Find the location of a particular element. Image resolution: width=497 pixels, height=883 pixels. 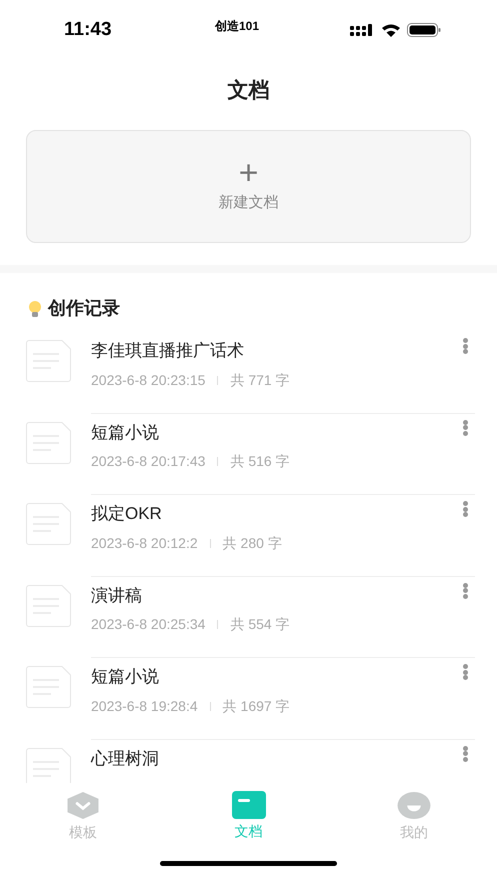

new-document-button: + 新建文档 is located at coordinates (248, 186).